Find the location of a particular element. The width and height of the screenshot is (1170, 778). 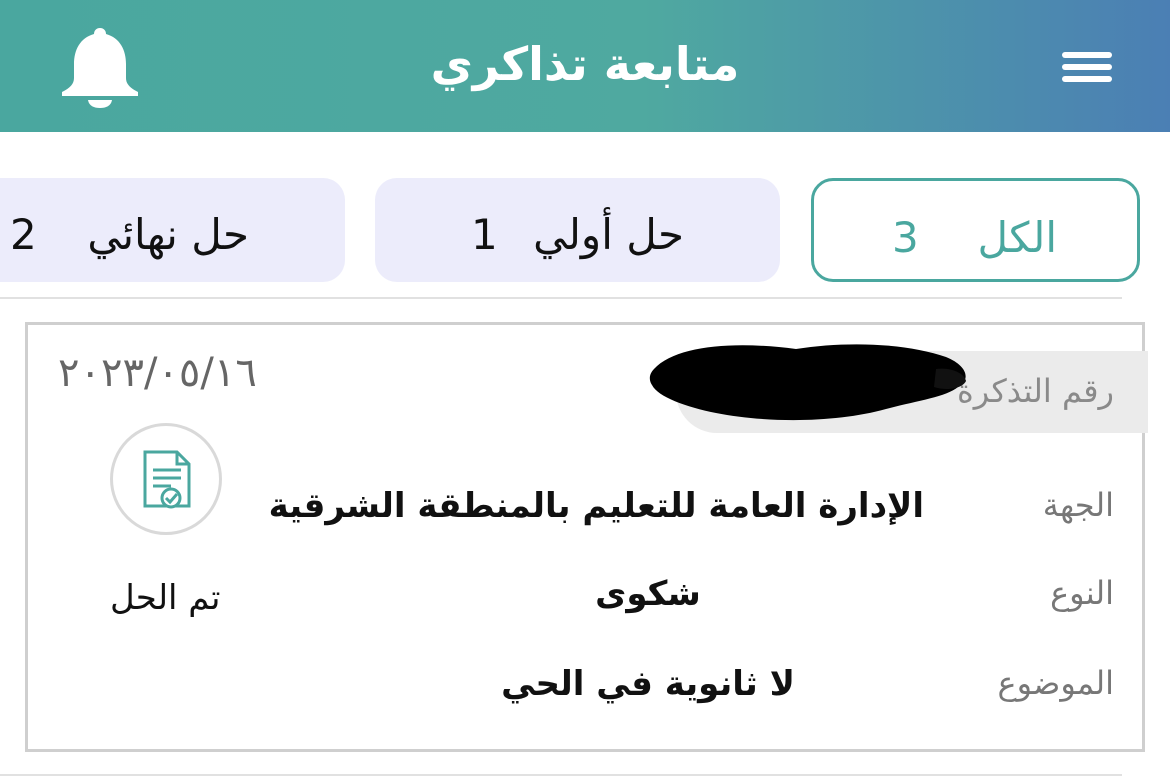

ticket-number-field: رقم التذكرة is located at coordinates (898, 388).